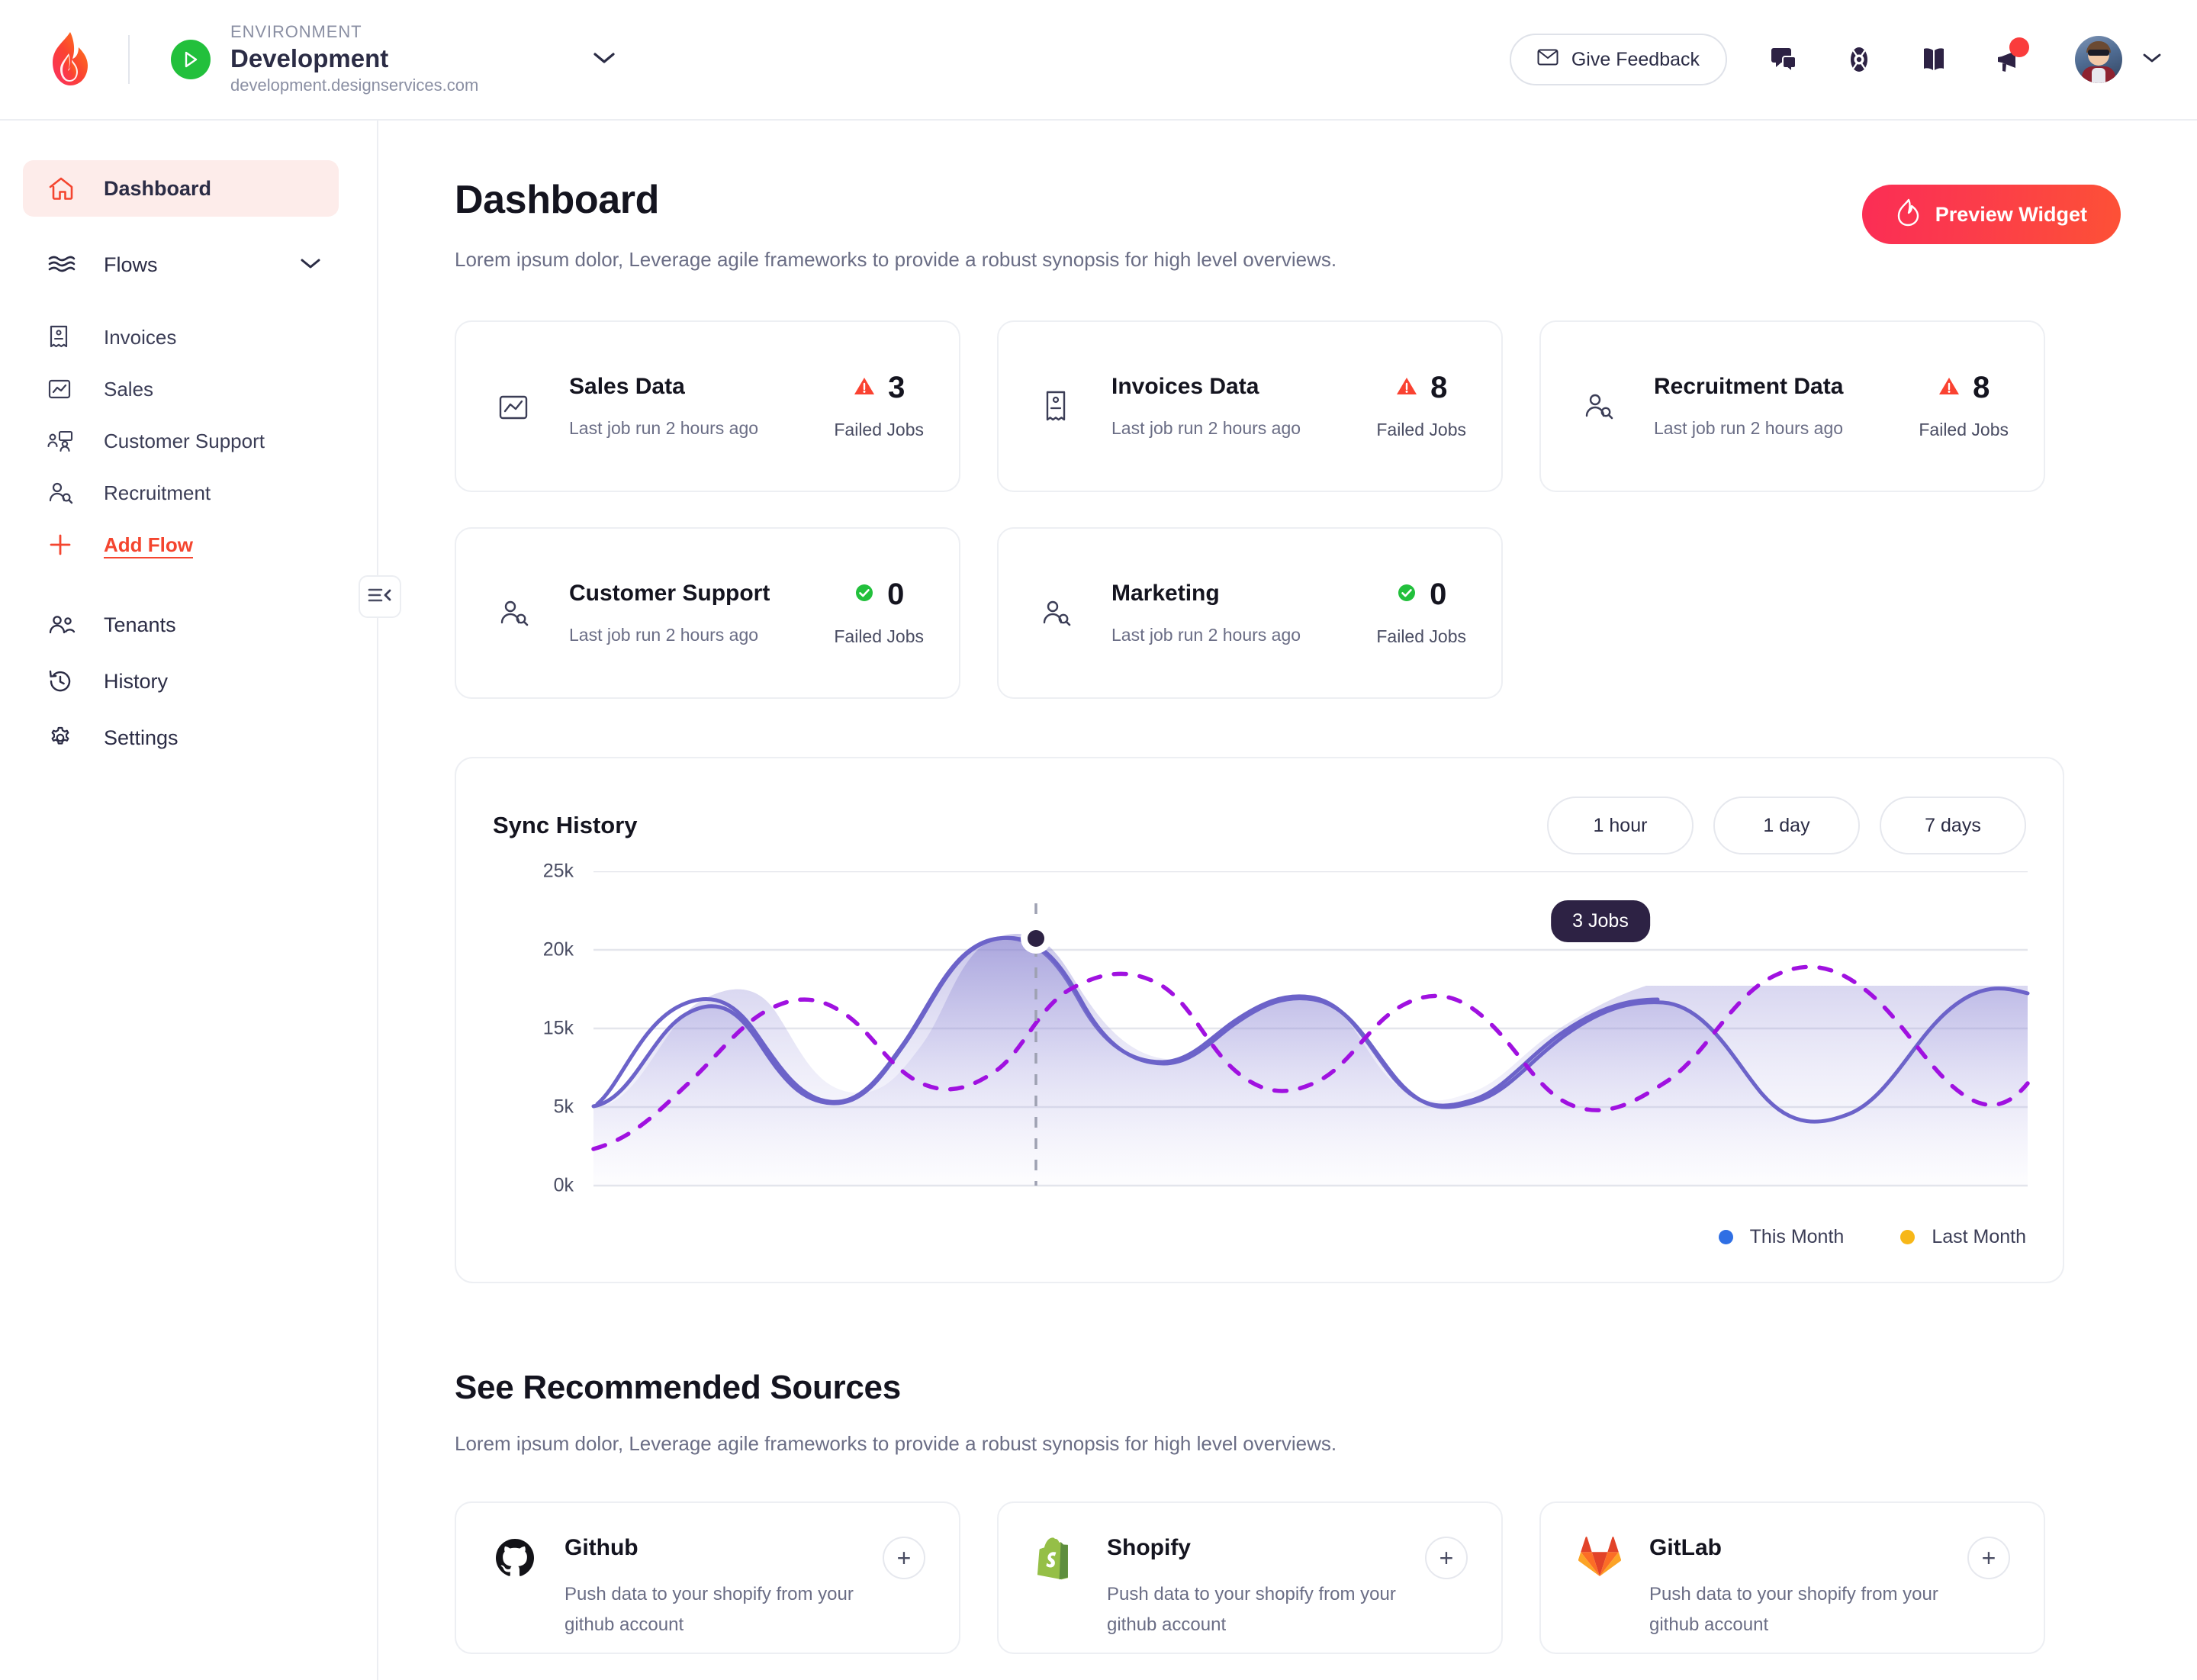  Describe the element at coordinates (140, 337) in the screenshot. I see `sidebar-item-label: Invoices` at that location.